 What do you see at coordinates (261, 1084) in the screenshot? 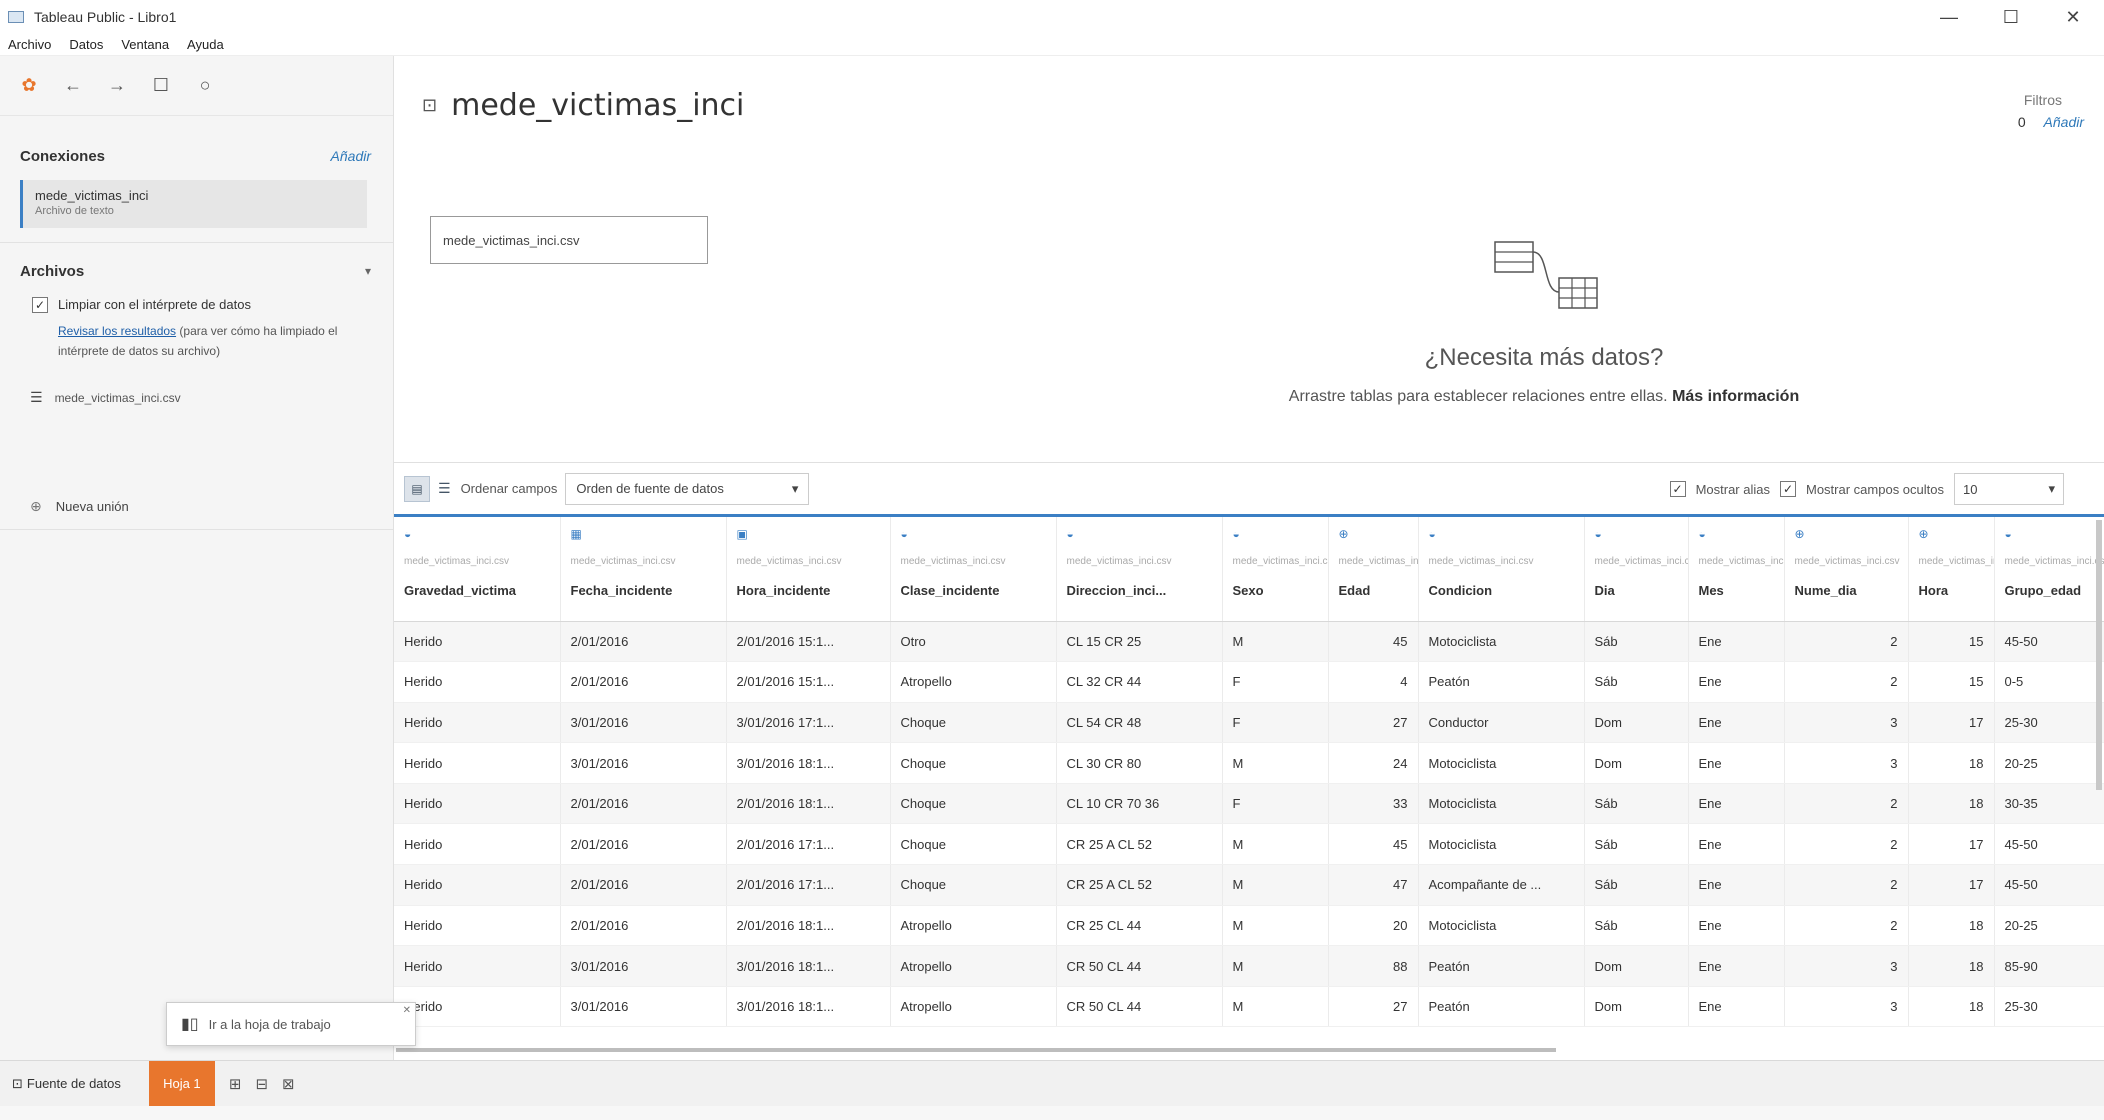
I see `new-dashboard-icon: ⊟` at bounding box center [261, 1084].